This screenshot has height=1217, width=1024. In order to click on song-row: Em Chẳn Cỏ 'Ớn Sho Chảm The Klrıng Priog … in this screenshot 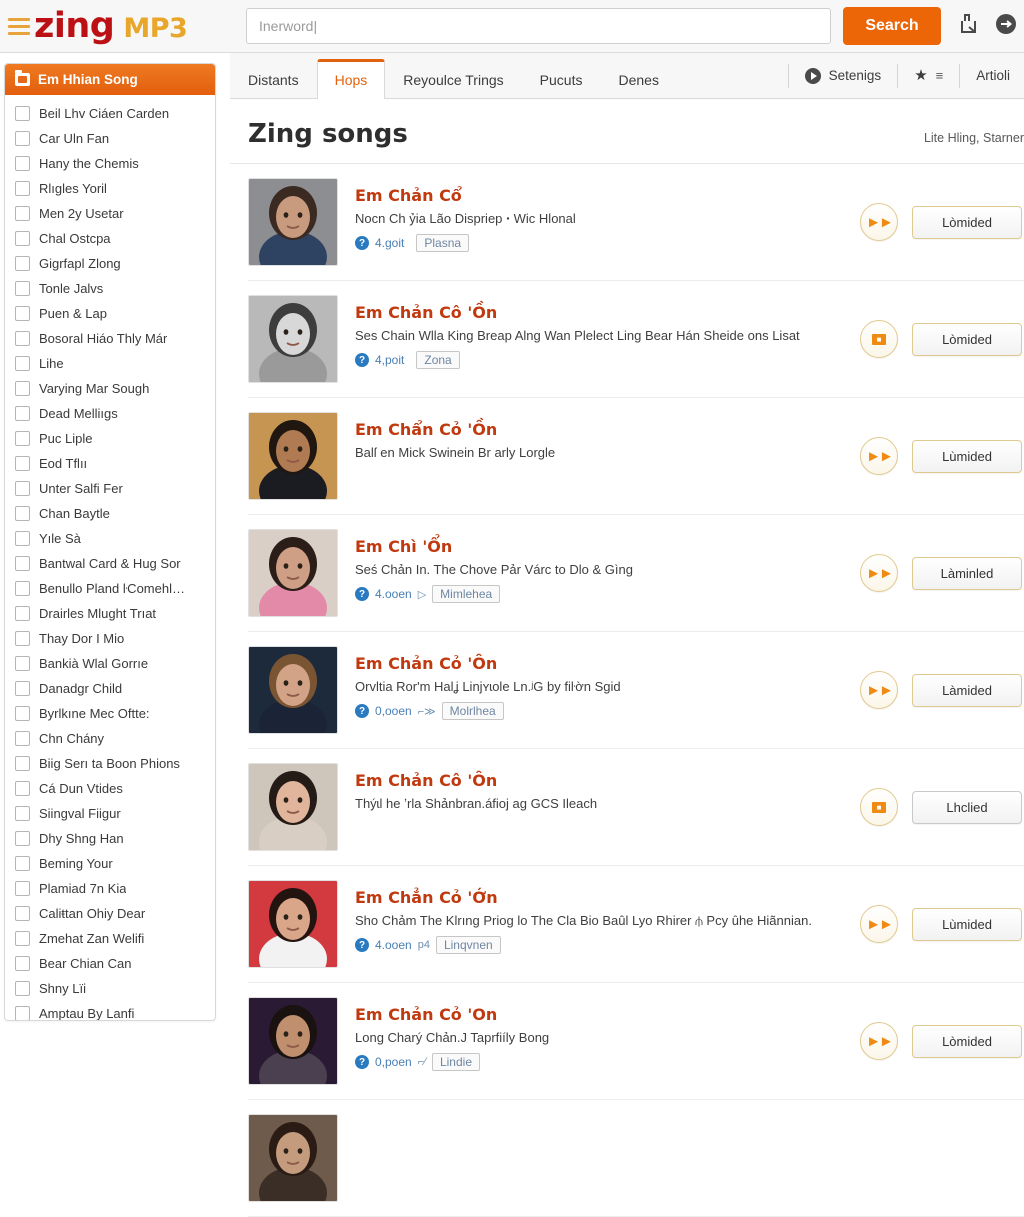, I will do `click(636, 924)`.